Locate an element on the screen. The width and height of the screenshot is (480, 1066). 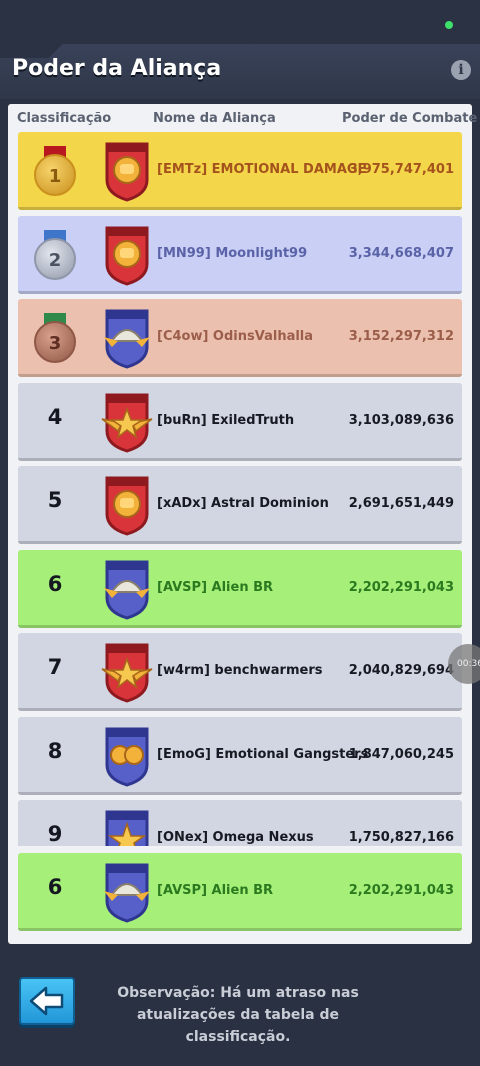
combat-power: 3,344,668,407 is located at coordinates (401, 253).